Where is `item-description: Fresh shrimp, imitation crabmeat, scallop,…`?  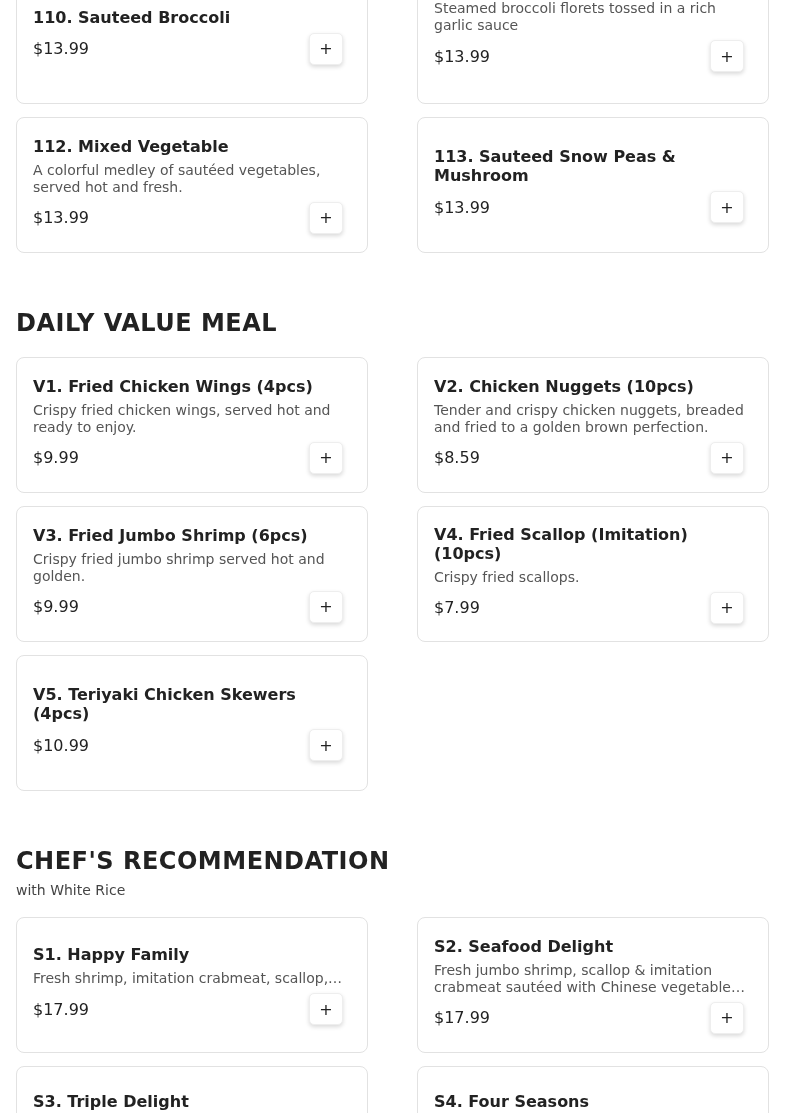
item-description: Fresh shrimp, imitation crabmeat, scallop,… is located at coordinates (188, 978).